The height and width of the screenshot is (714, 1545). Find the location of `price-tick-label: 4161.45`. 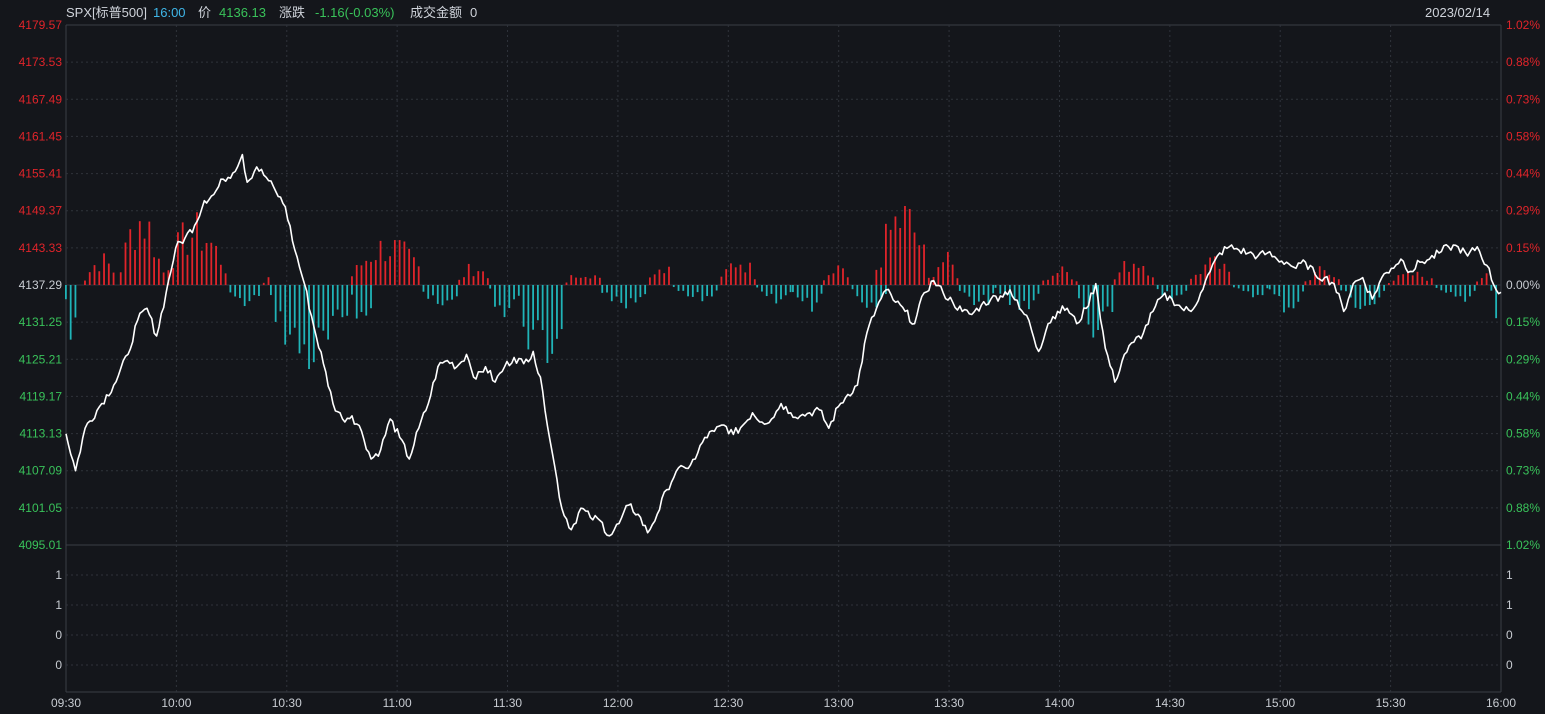

price-tick-label: 4161.45 is located at coordinates (41, 136).